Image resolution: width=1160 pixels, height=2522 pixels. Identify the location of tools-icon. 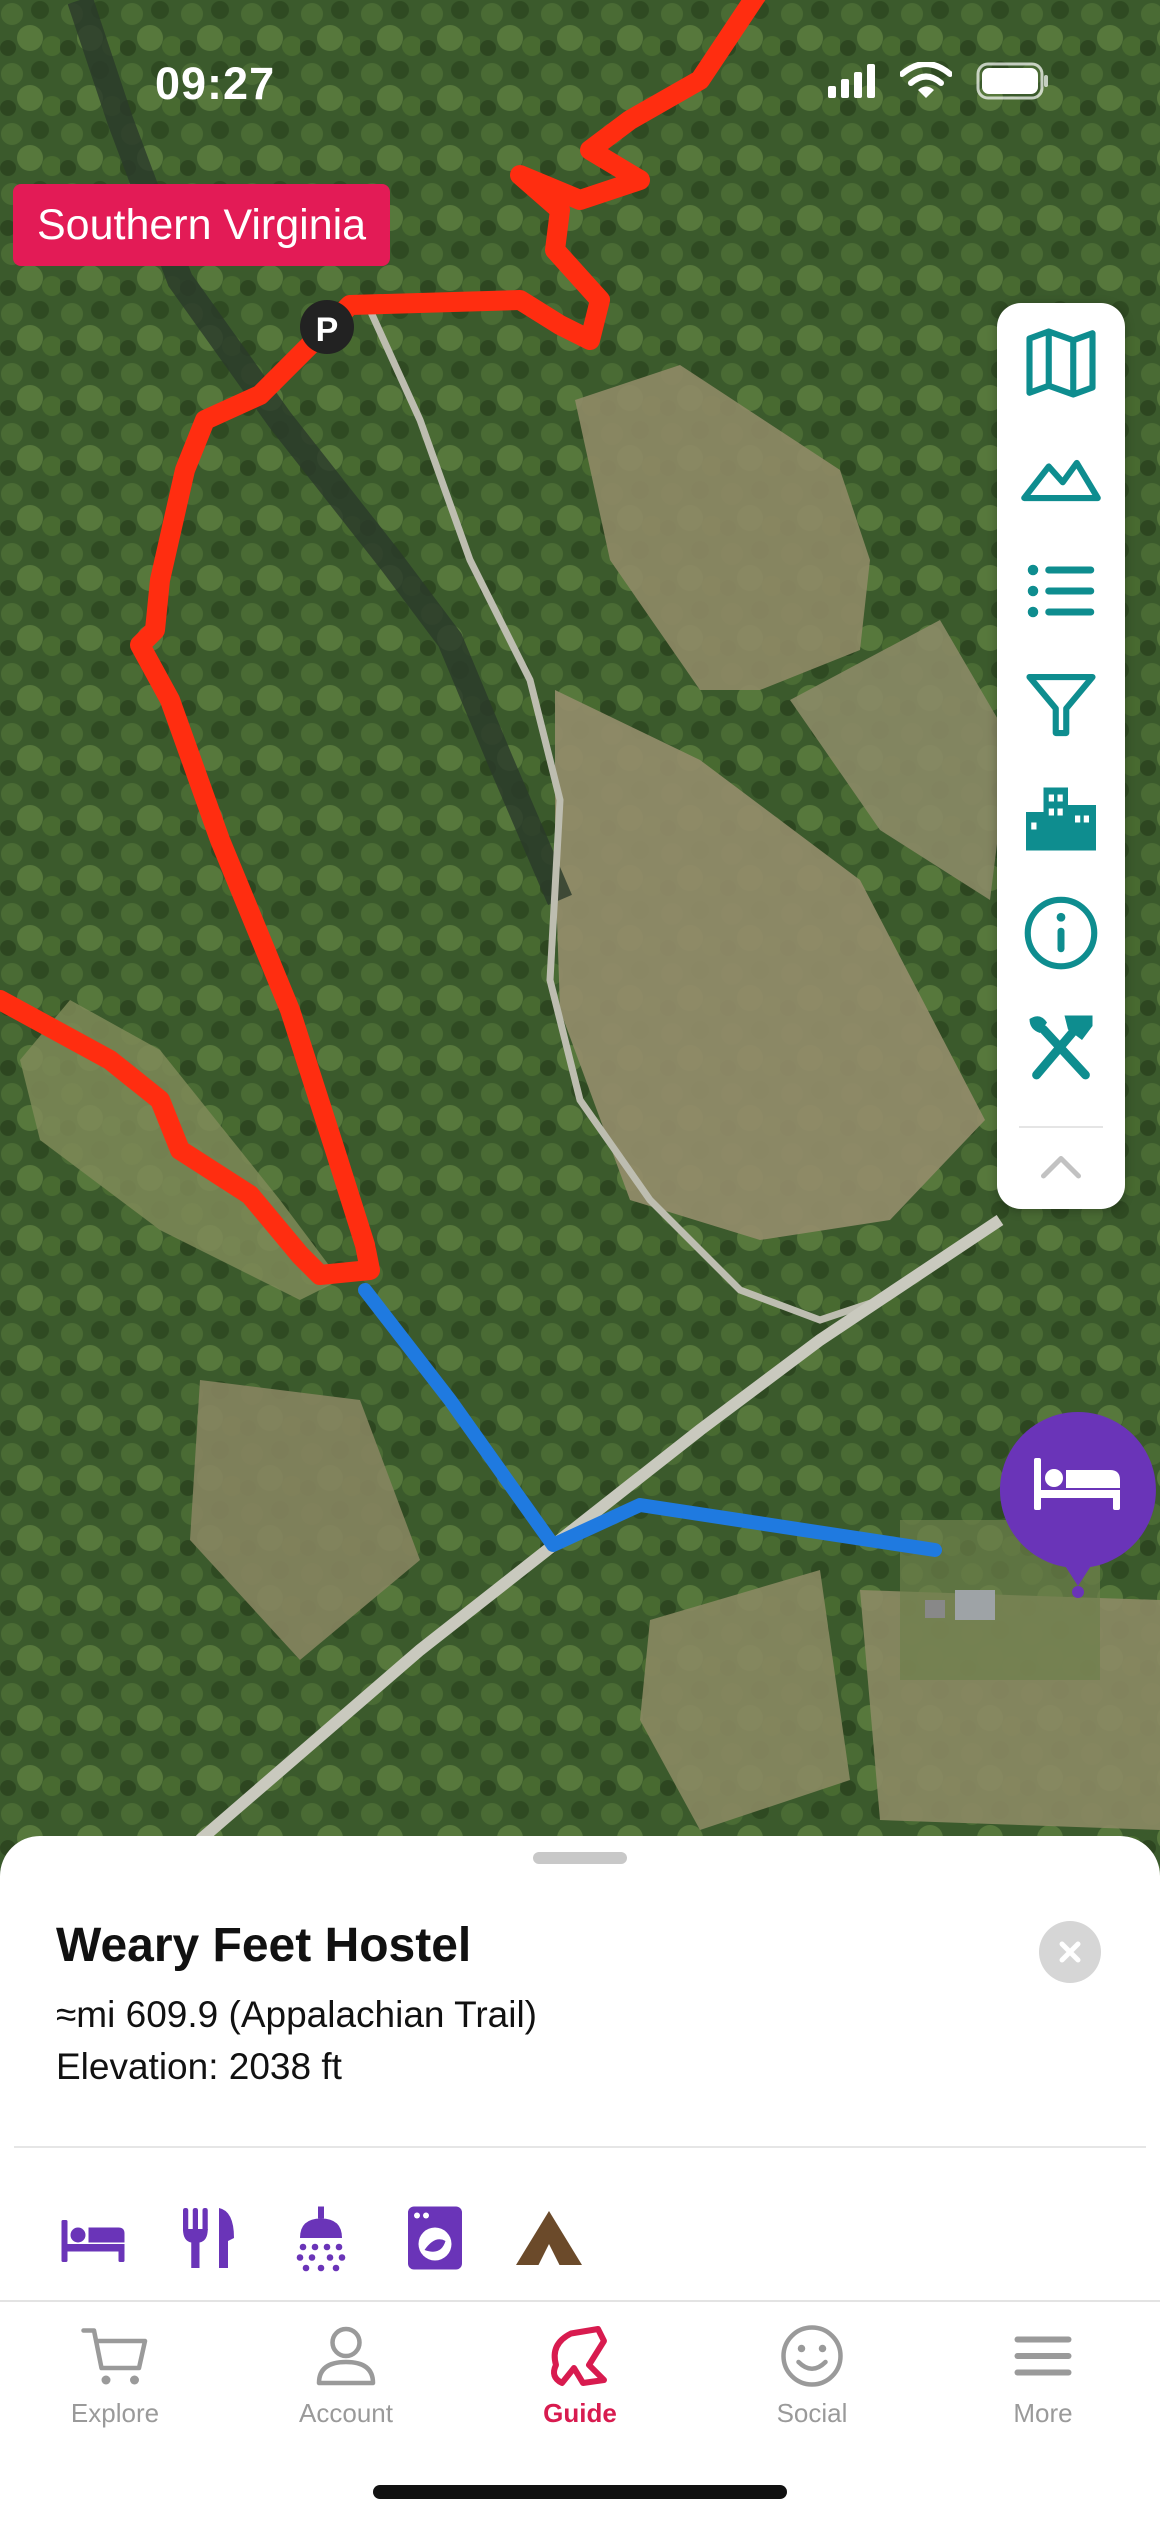
(1061, 1047).